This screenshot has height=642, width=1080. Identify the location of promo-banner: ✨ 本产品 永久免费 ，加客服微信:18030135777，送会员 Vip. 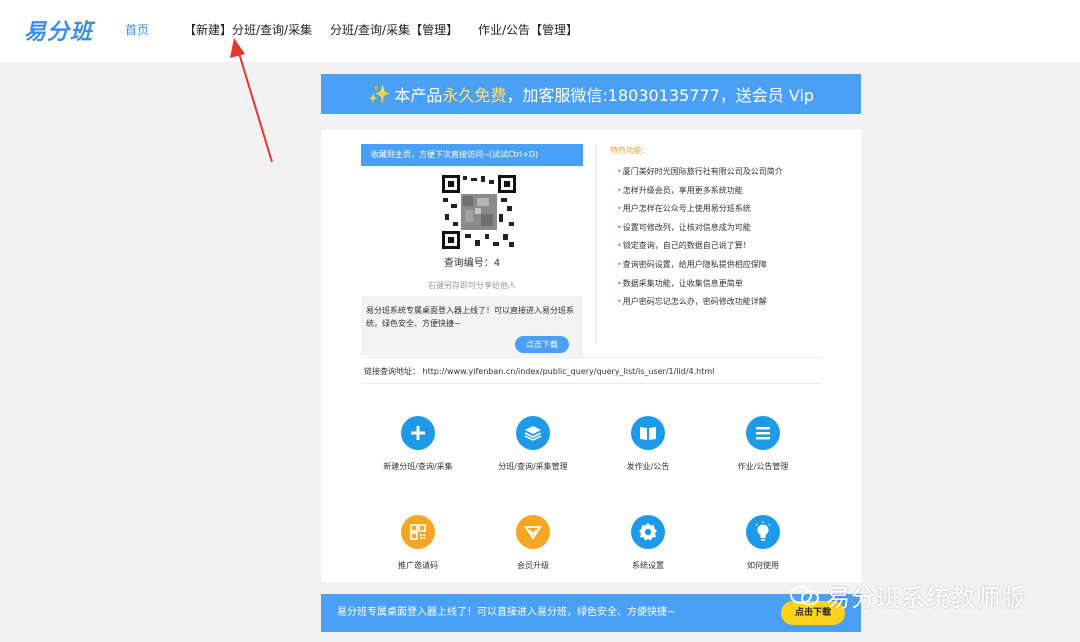
(591, 94).